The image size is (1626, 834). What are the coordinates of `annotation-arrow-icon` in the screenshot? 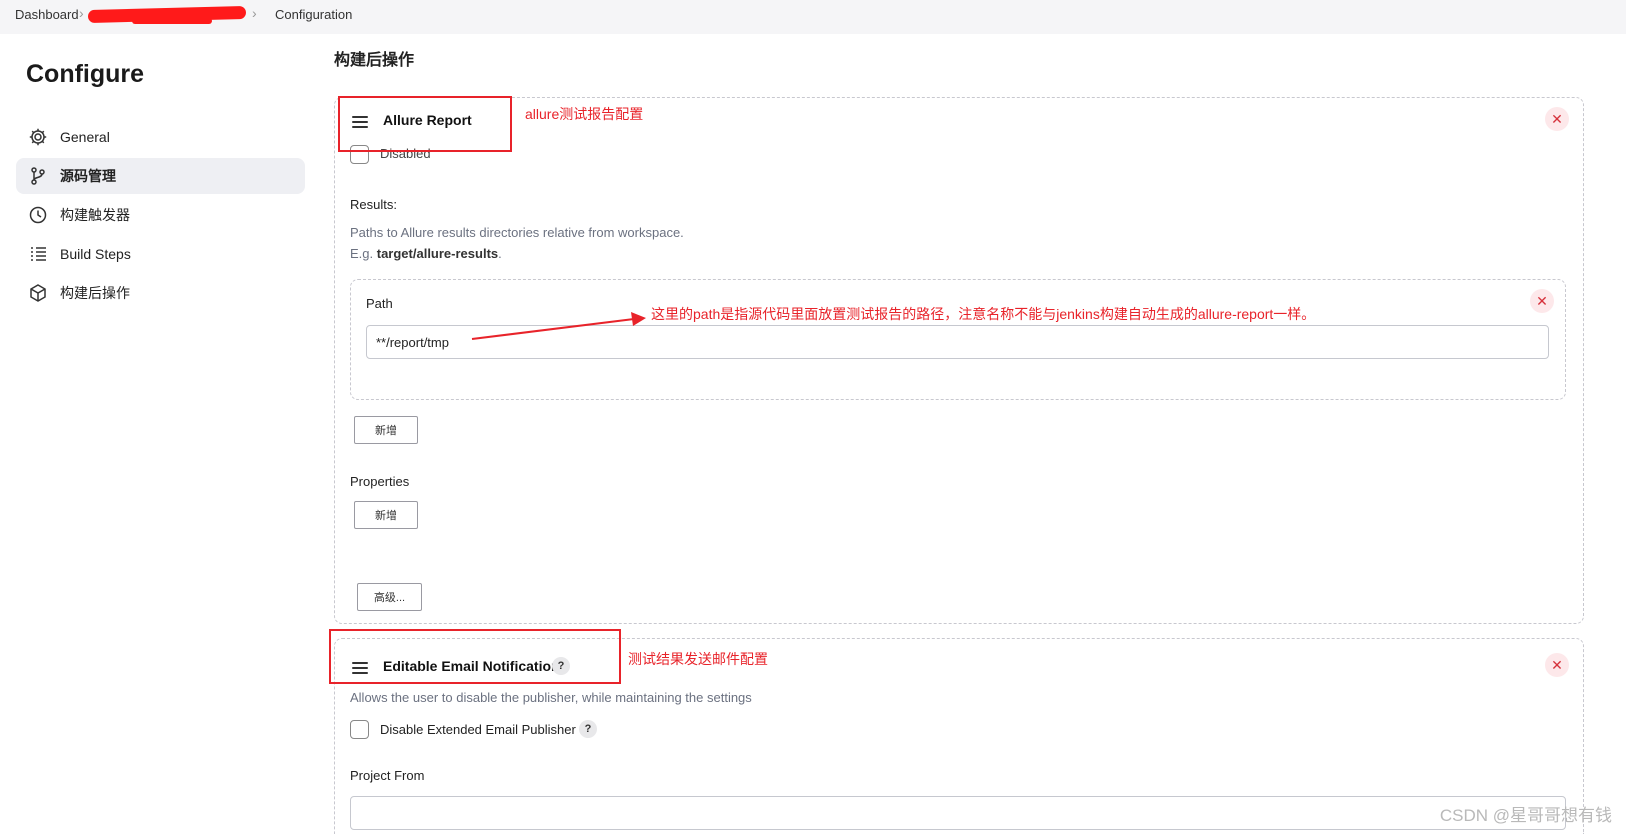 It's located at (558, 326).